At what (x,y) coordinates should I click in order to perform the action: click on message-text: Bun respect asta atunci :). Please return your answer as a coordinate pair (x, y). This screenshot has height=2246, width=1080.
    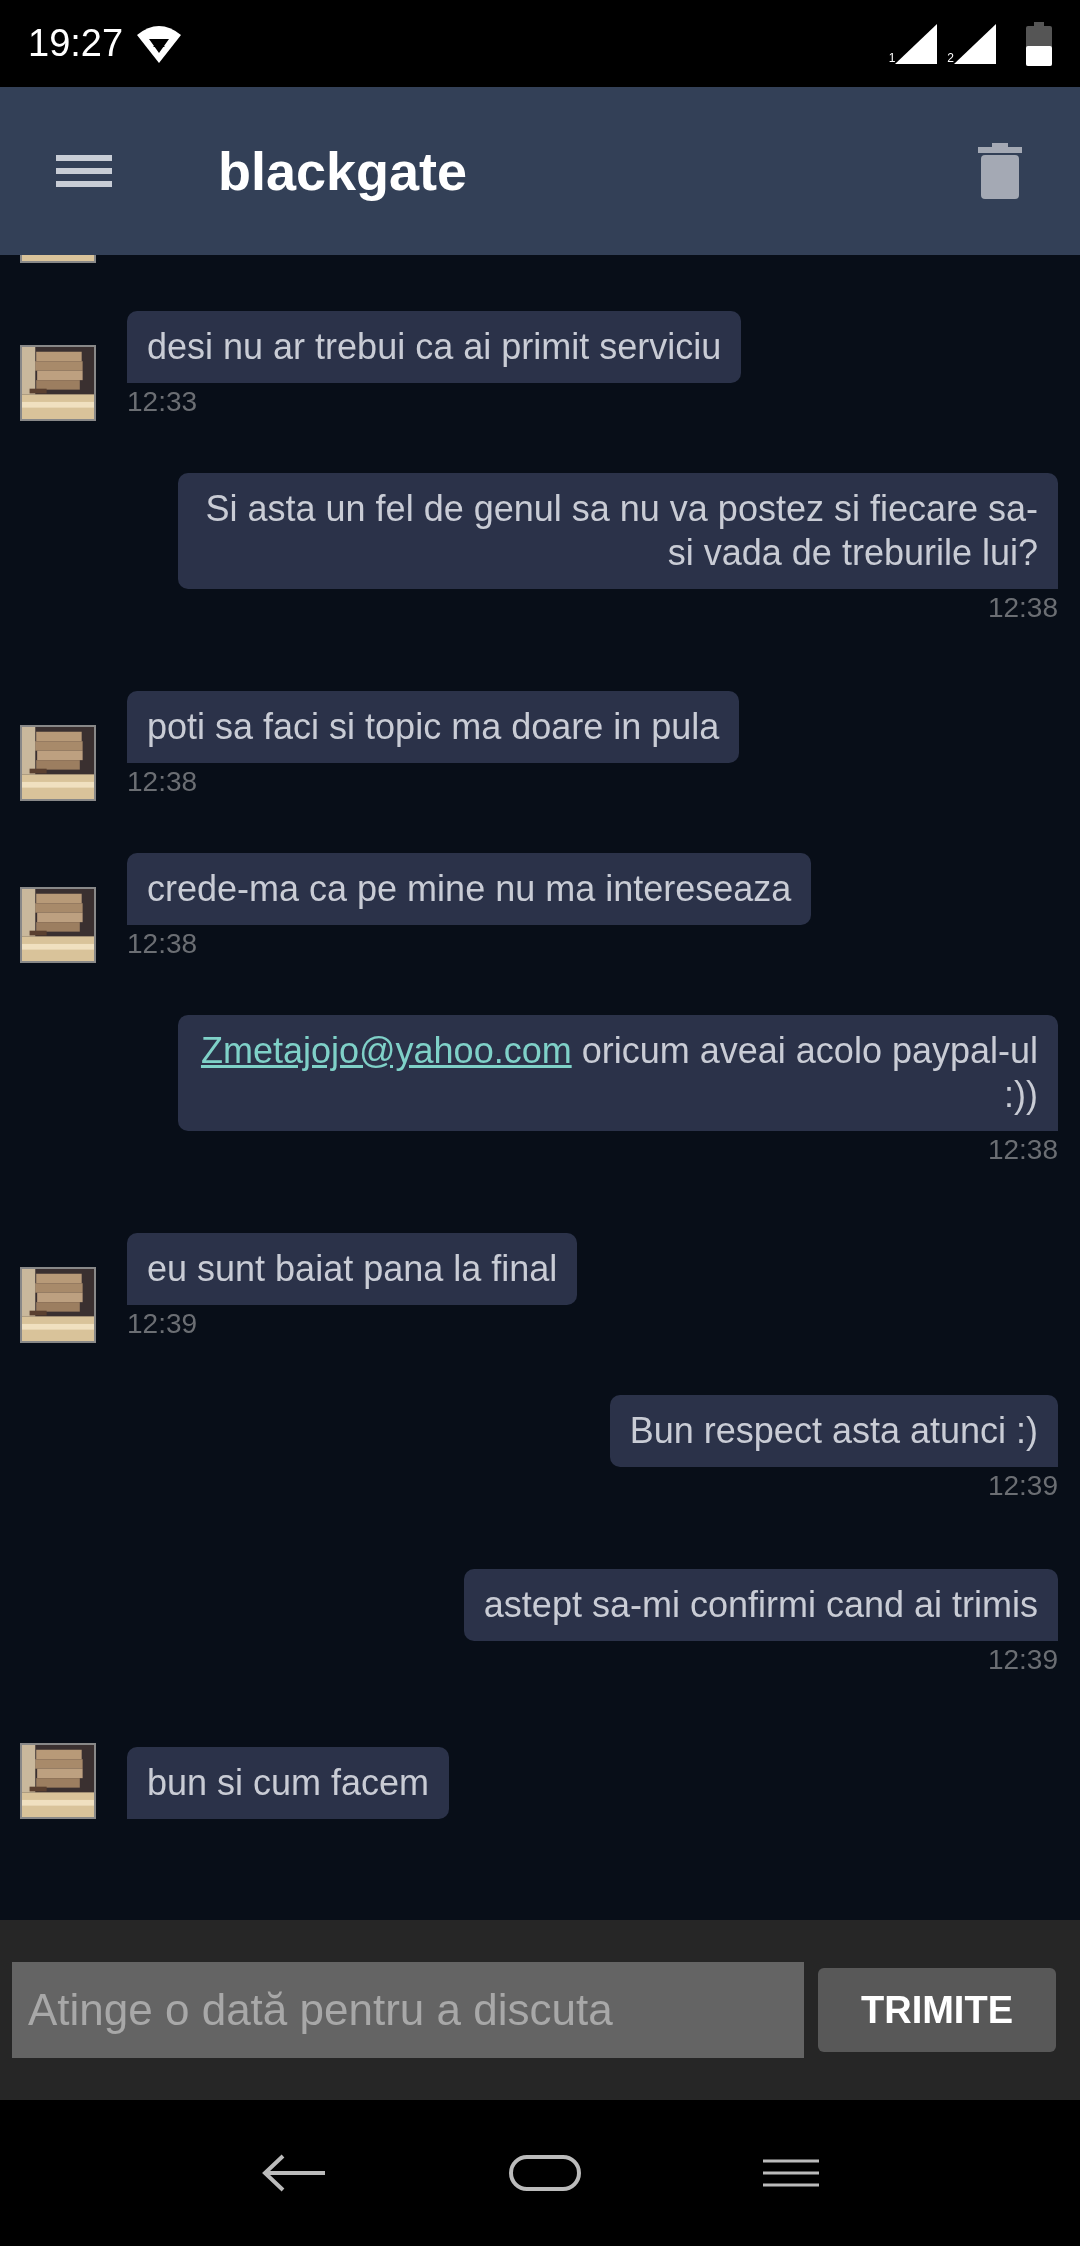
    Looking at the image, I should click on (833, 1430).